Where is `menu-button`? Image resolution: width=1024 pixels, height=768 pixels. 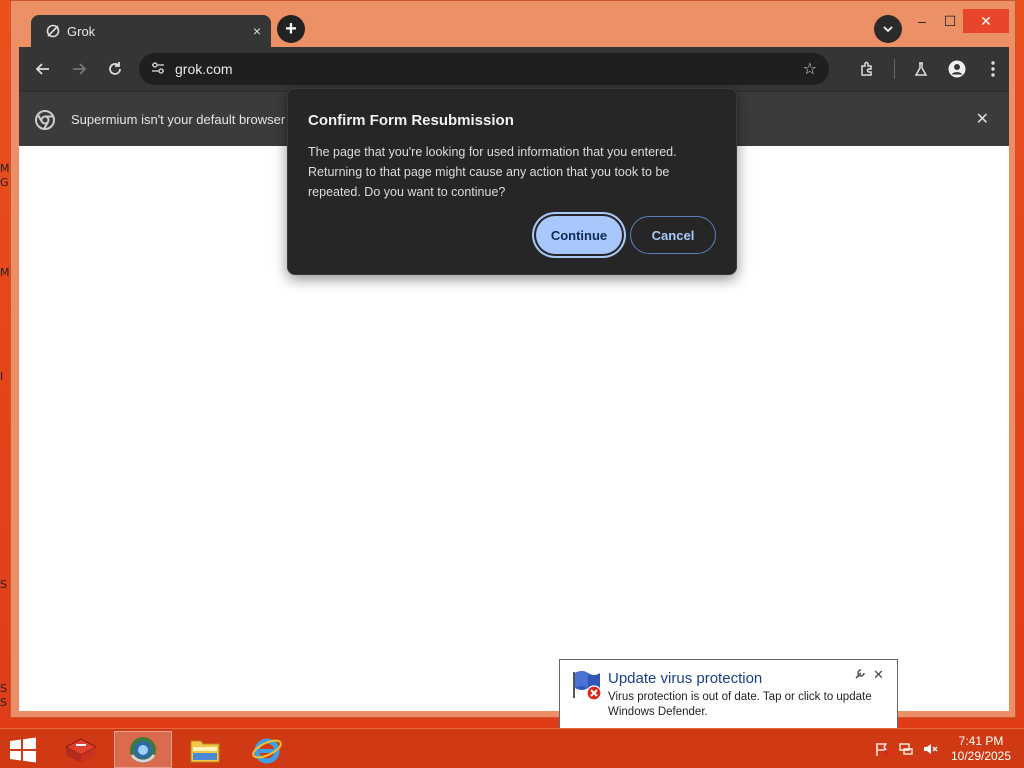
menu-button is located at coordinates (993, 69).